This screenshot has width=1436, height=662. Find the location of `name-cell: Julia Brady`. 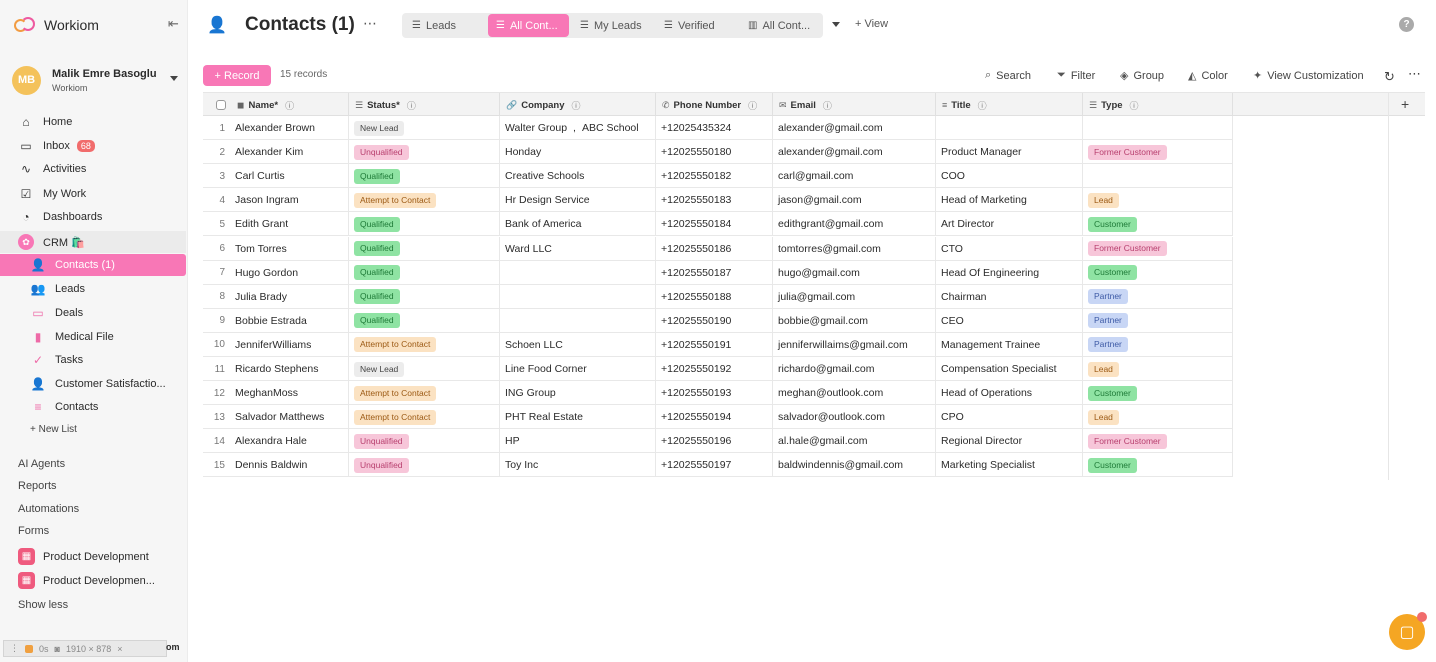

name-cell: Julia Brady is located at coordinates (292, 296).